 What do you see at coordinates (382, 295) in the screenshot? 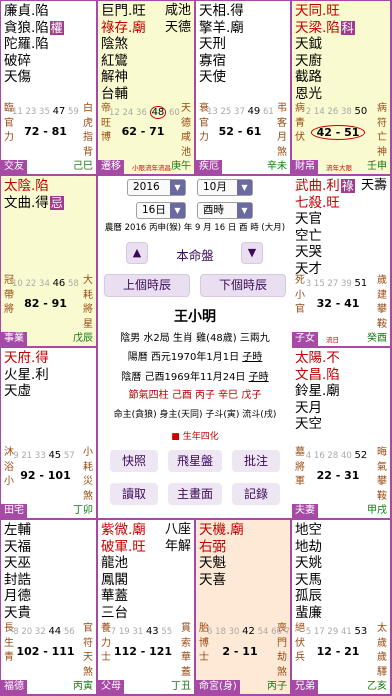
I see `minor-star: 建` at bounding box center [382, 295].